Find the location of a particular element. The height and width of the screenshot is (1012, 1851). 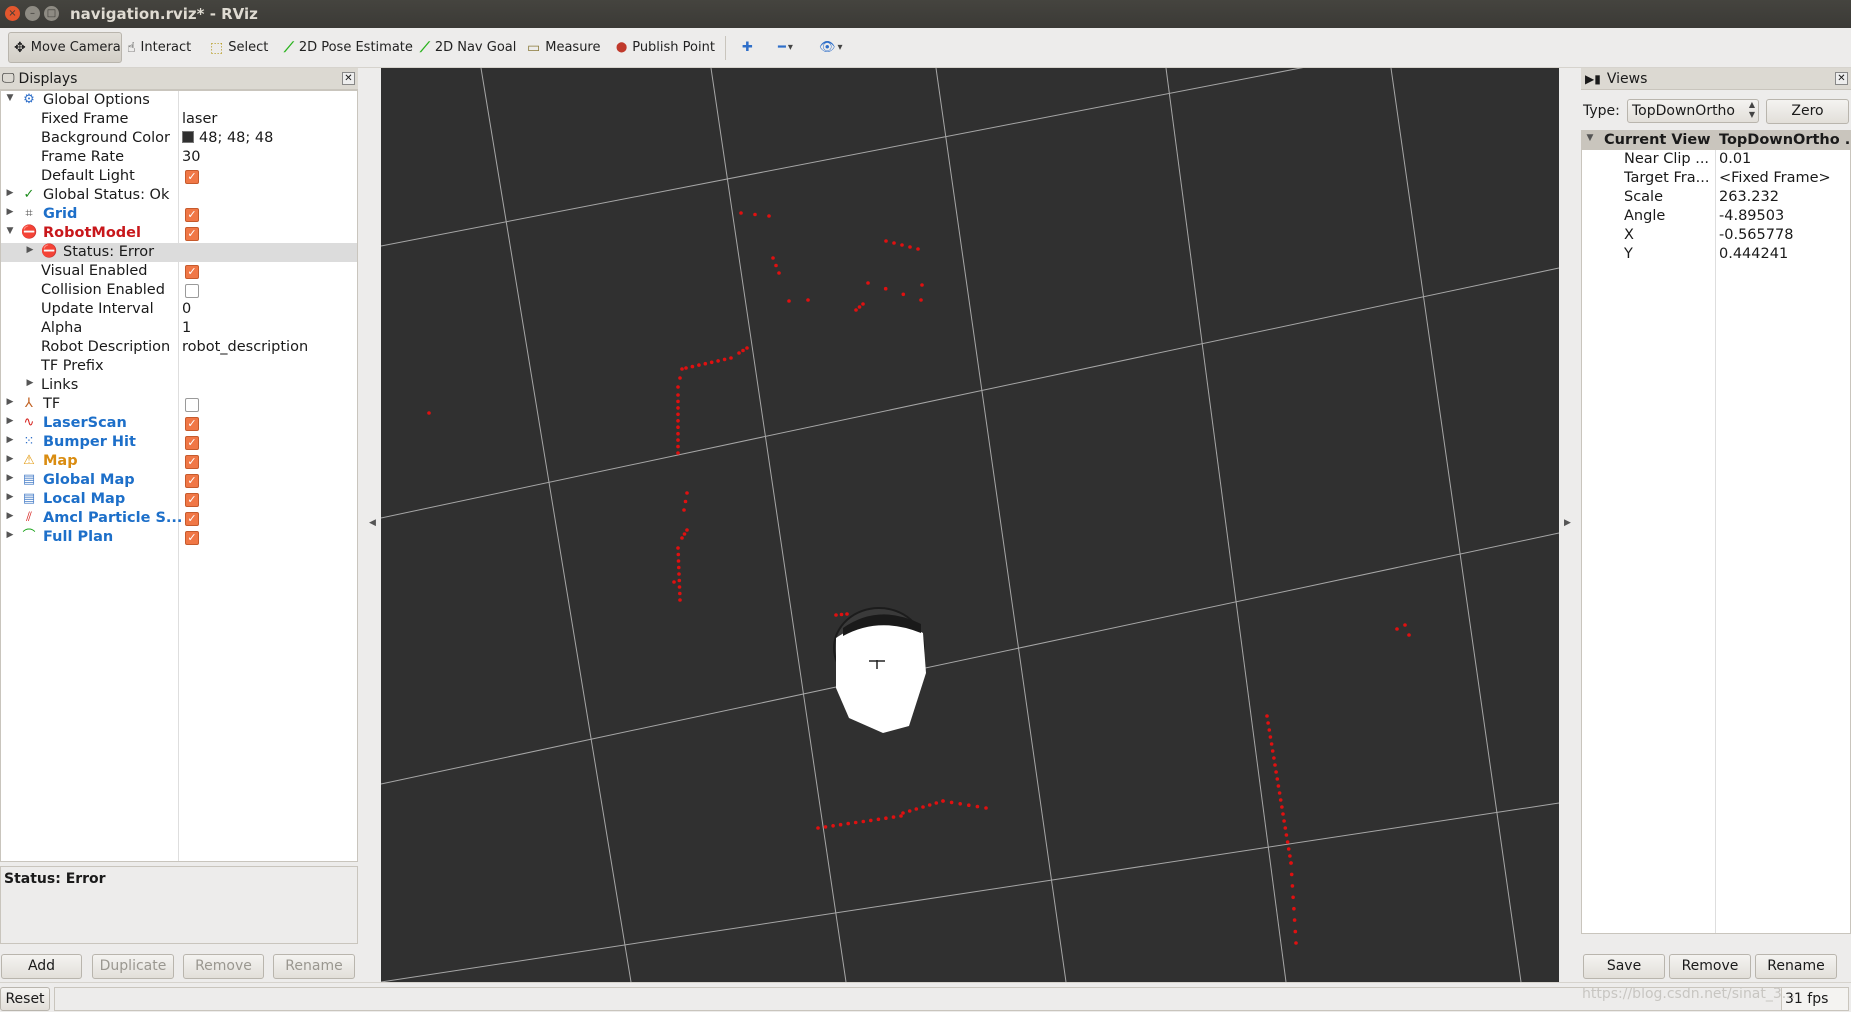

interact-tool-button: ☝ Interact is located at coordinates (159, 47).